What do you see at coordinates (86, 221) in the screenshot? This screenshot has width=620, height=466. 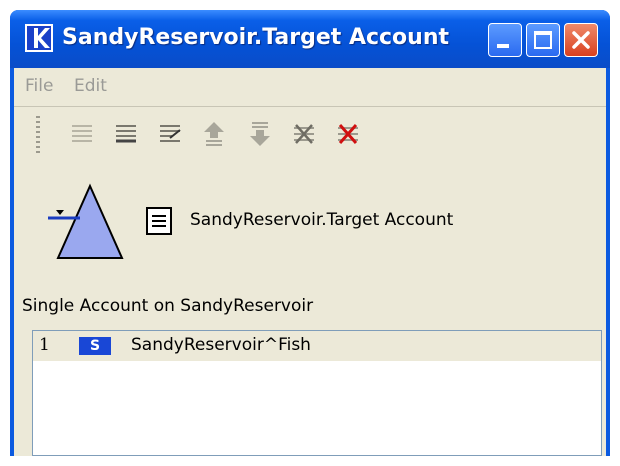 I see `reservoir-triangle-icon` at bounding box center [86, 221].